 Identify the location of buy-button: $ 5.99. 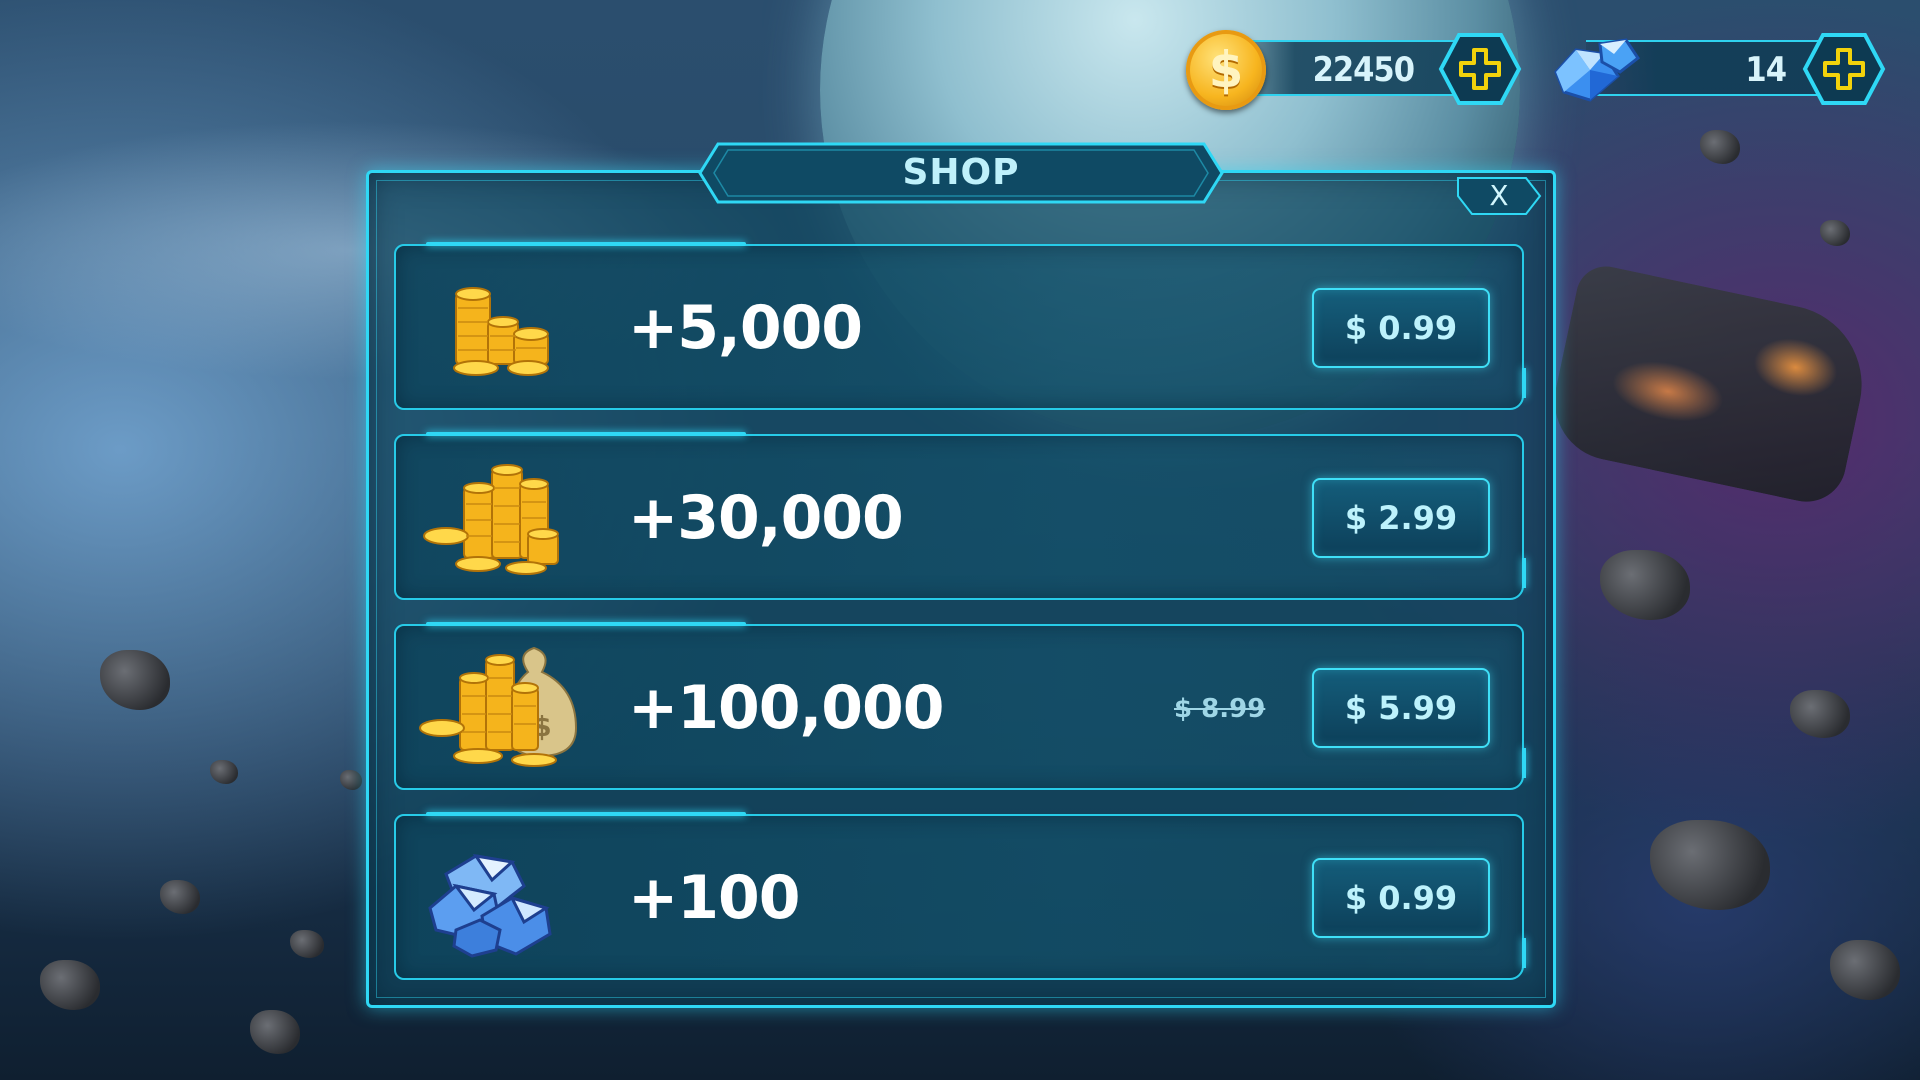
(1401, 708).